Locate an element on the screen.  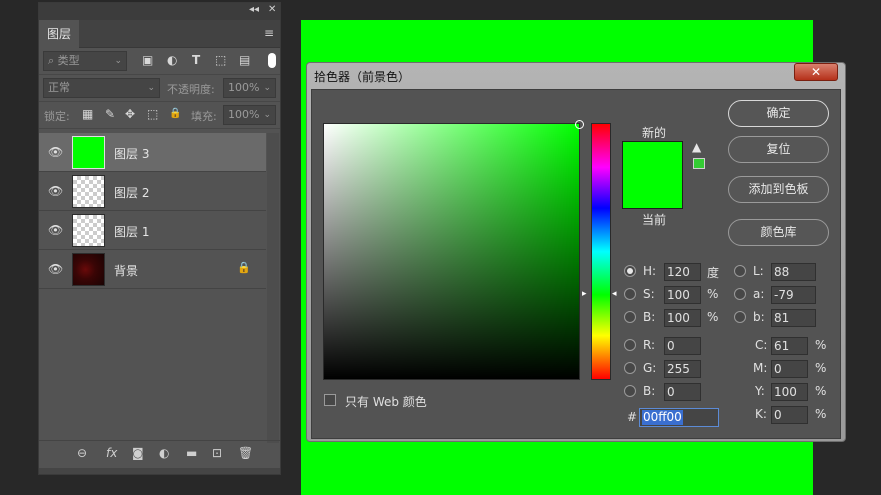
current-color-swatch is located at coordinates (652, 192).